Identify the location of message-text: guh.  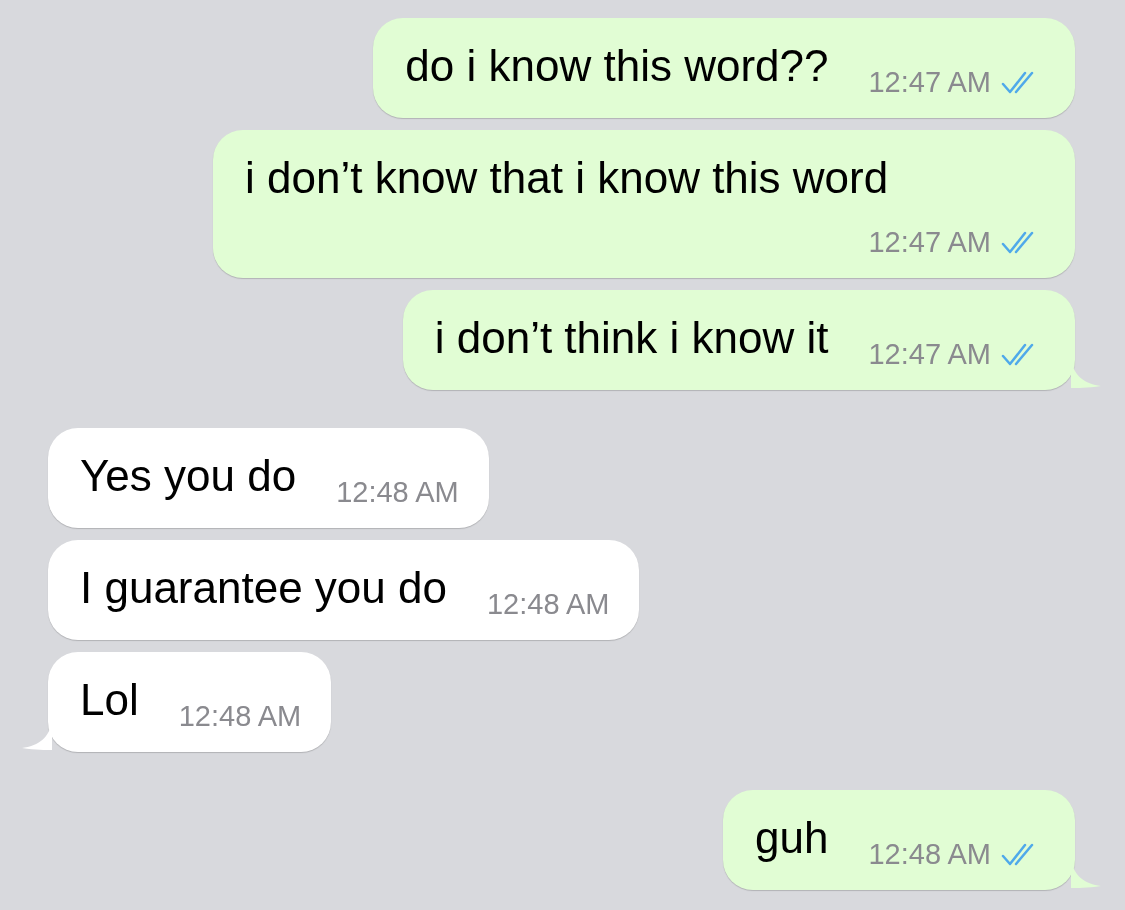
(792, 838).